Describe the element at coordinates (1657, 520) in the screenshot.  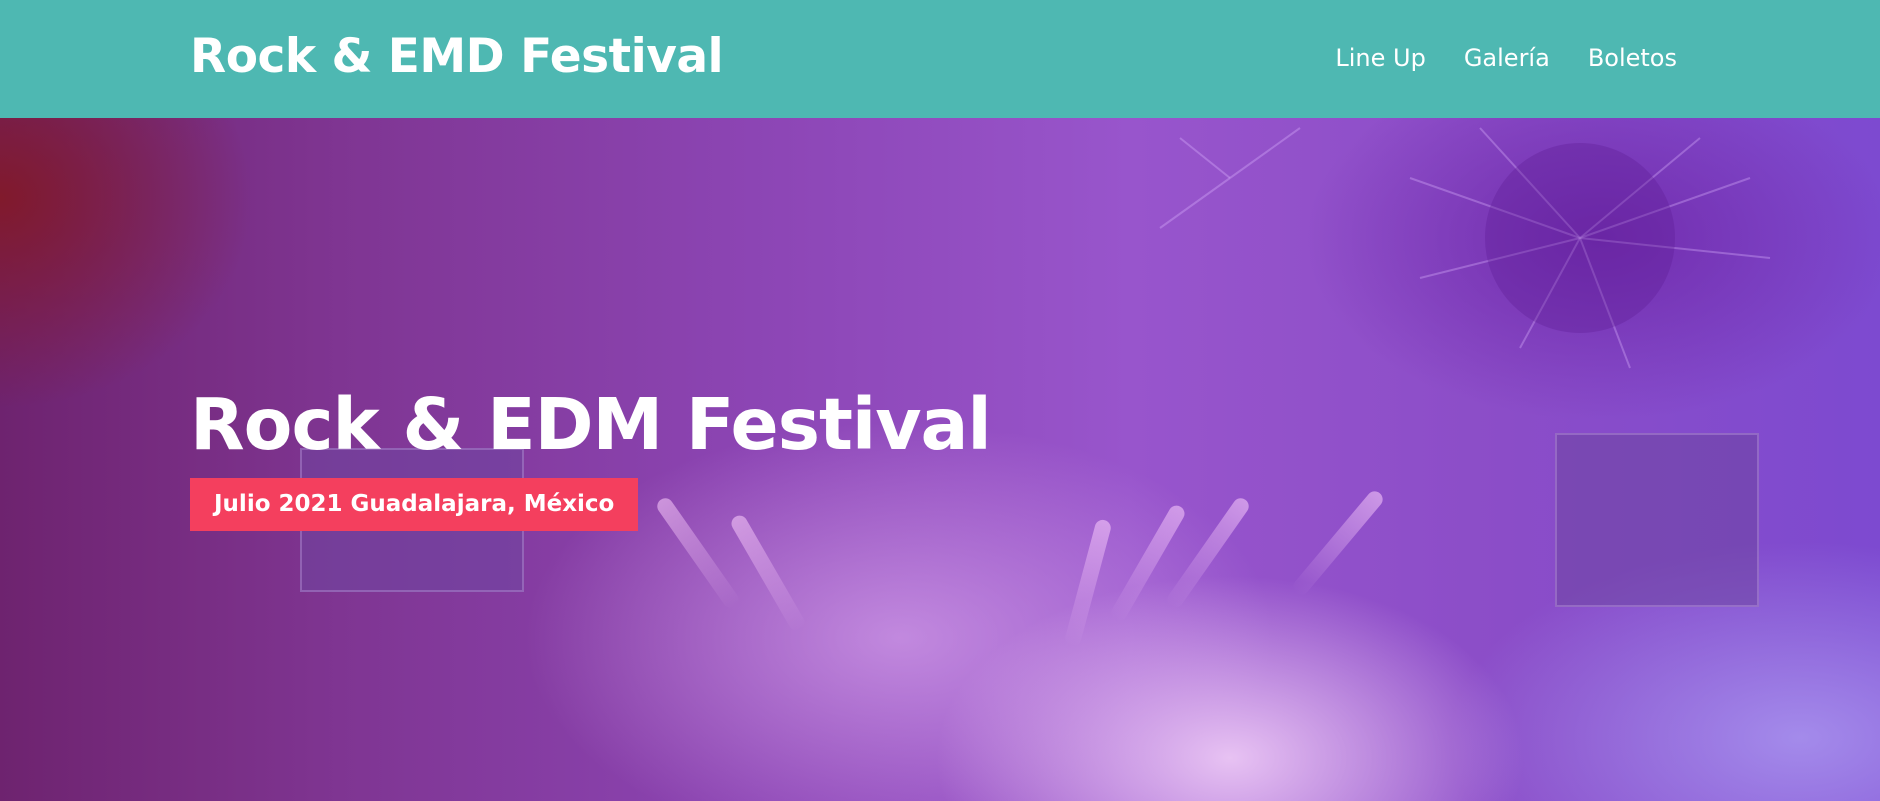
I see `stage-speaker-right` at that location.